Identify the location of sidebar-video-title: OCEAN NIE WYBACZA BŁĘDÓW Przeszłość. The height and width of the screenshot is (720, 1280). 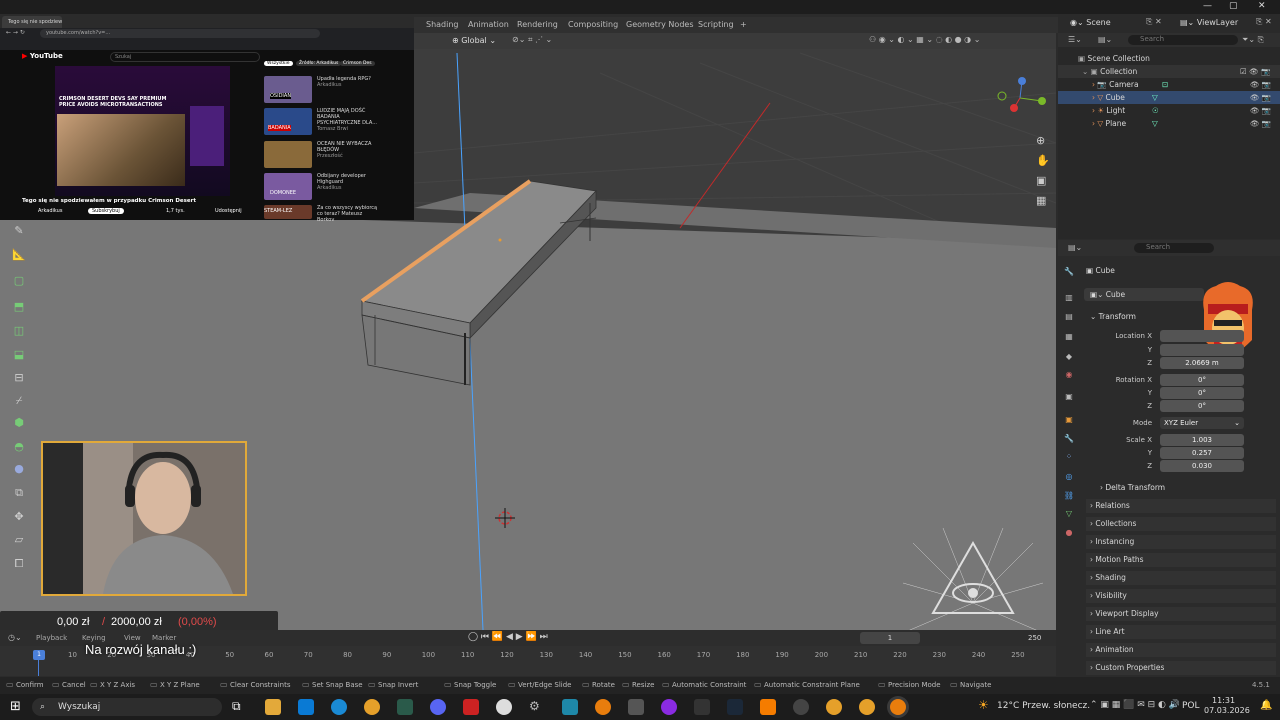
(348, 150).